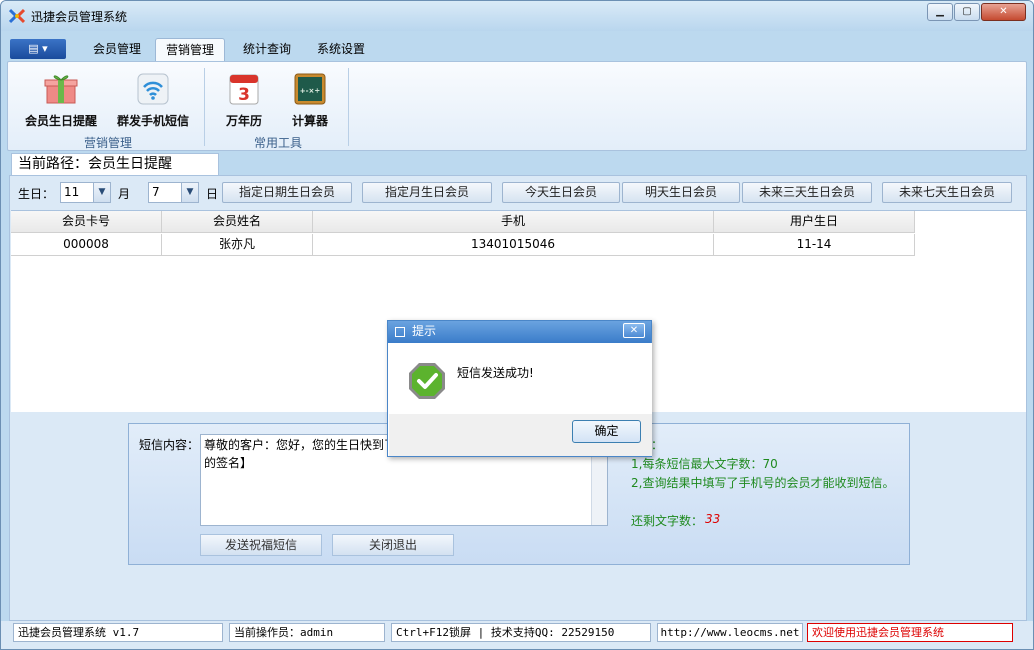  I want to click on send-greeting-sms-button: 发送祝福短信, so click(261, 545).